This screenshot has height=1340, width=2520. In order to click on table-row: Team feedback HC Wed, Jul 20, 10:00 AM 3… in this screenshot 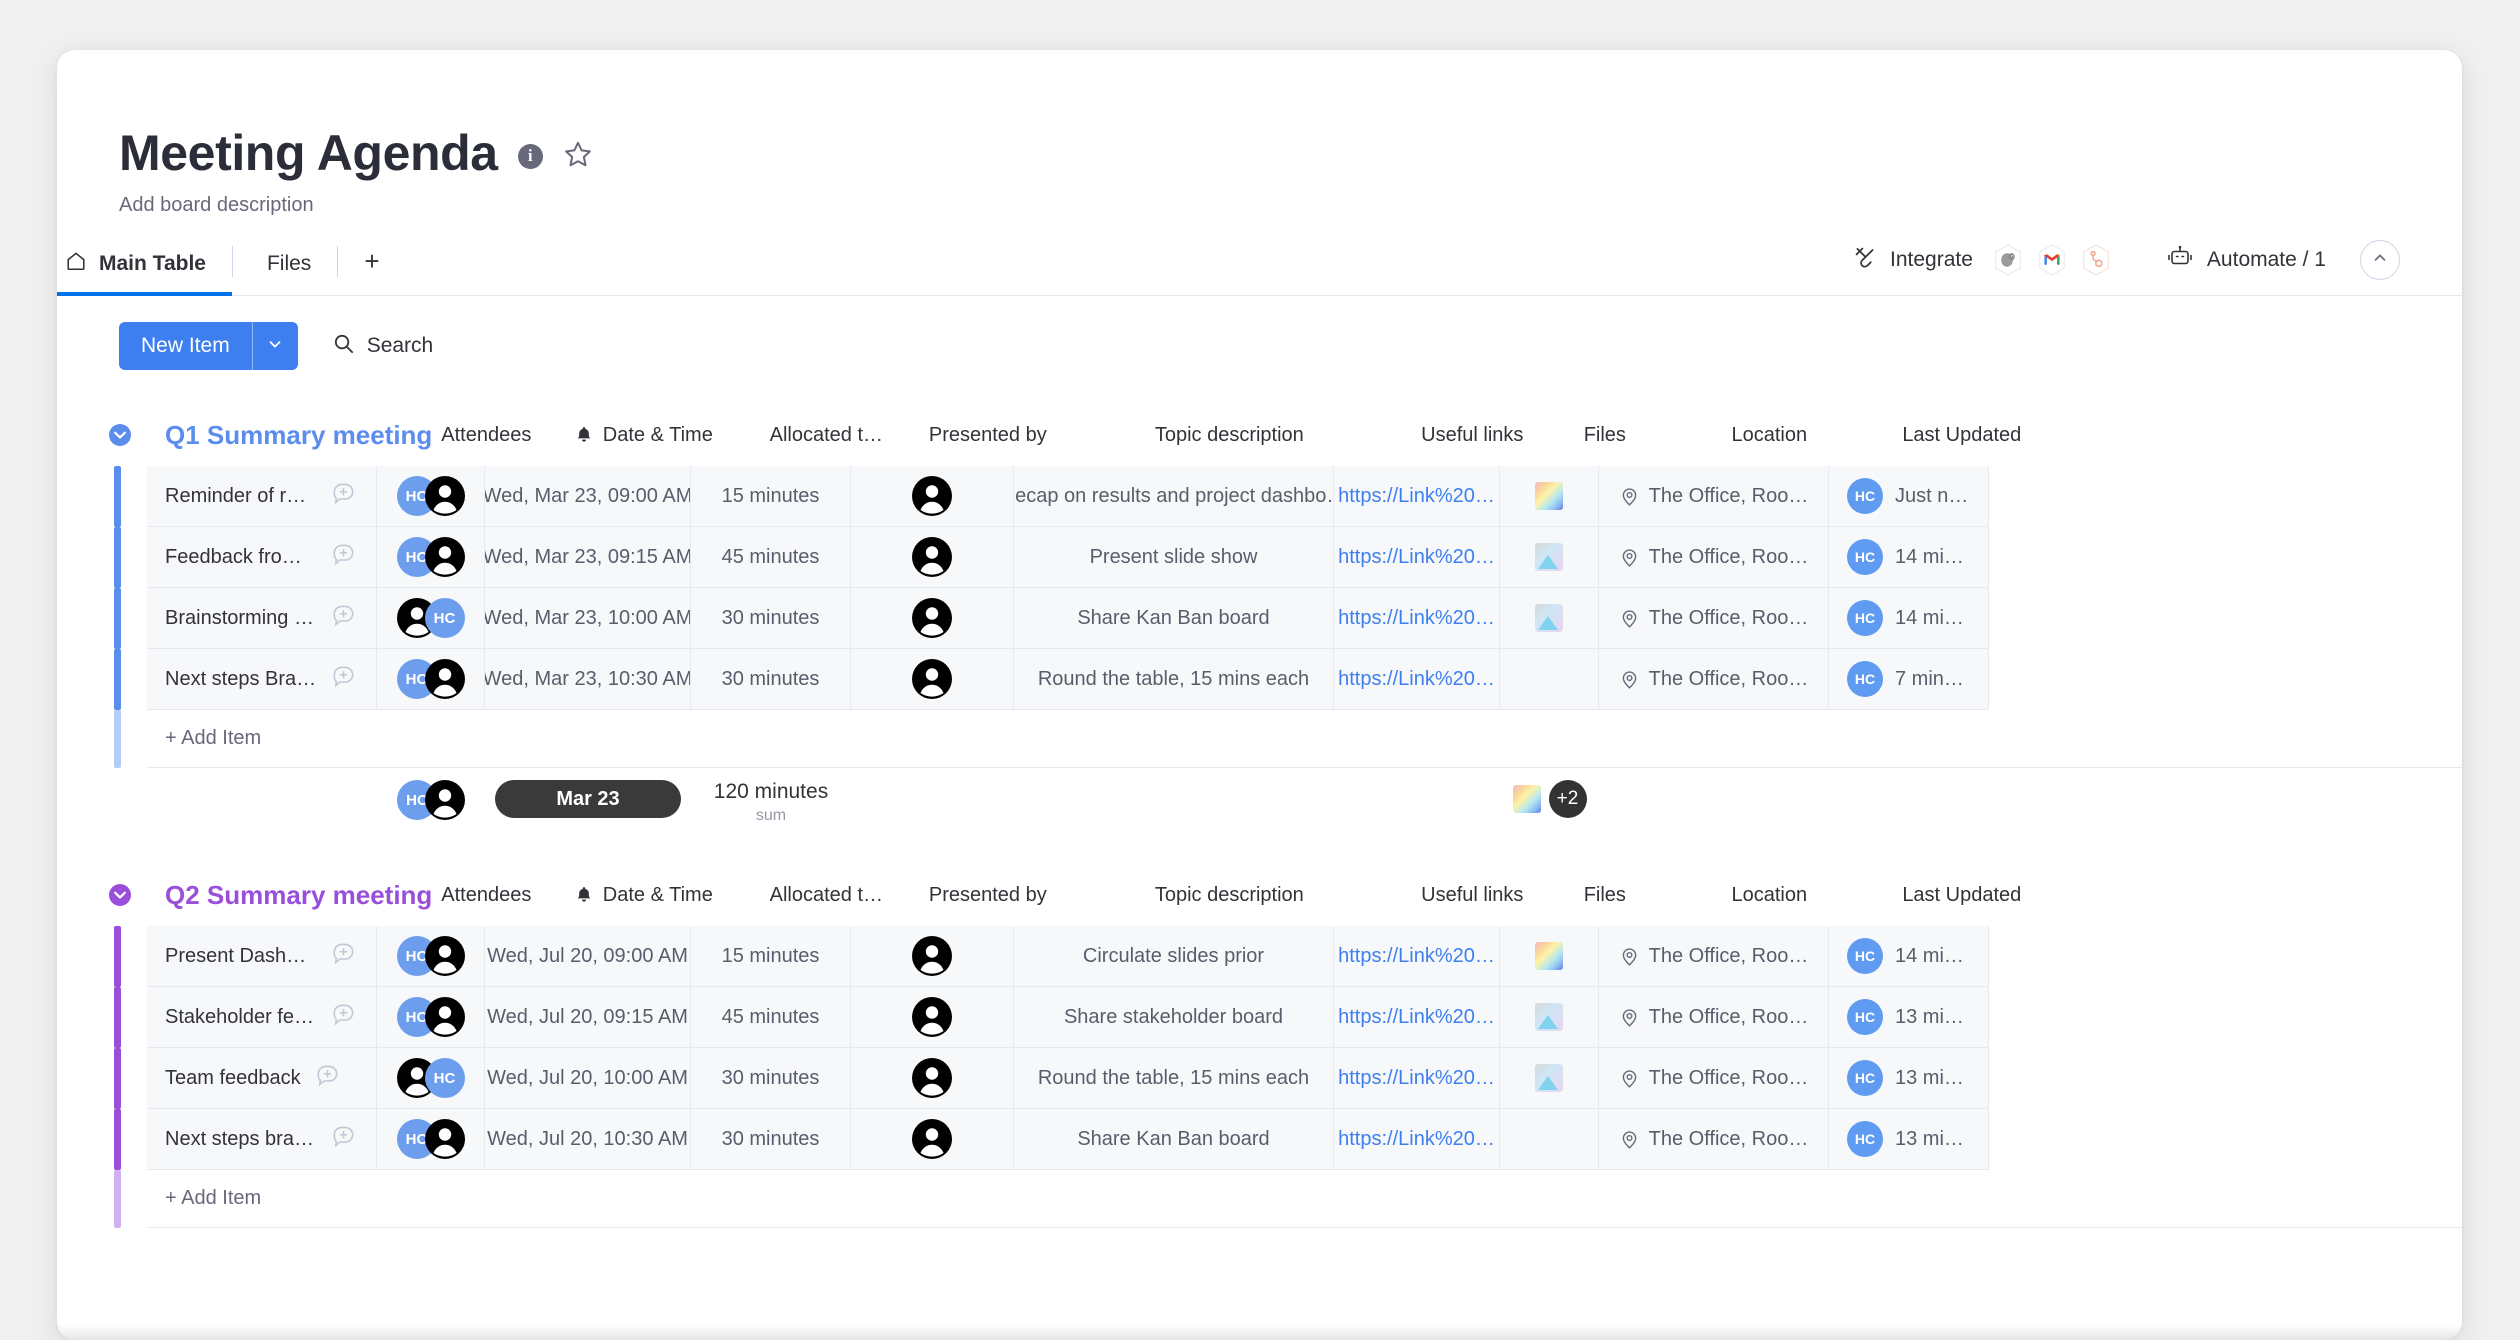, I will do `click(1259, 1078)`.